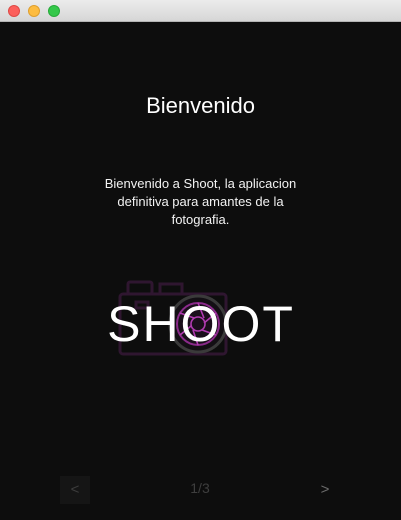 This screenshot has height=520, width=401. I want to click on page-indicator: 1/3, so click(200, 488).